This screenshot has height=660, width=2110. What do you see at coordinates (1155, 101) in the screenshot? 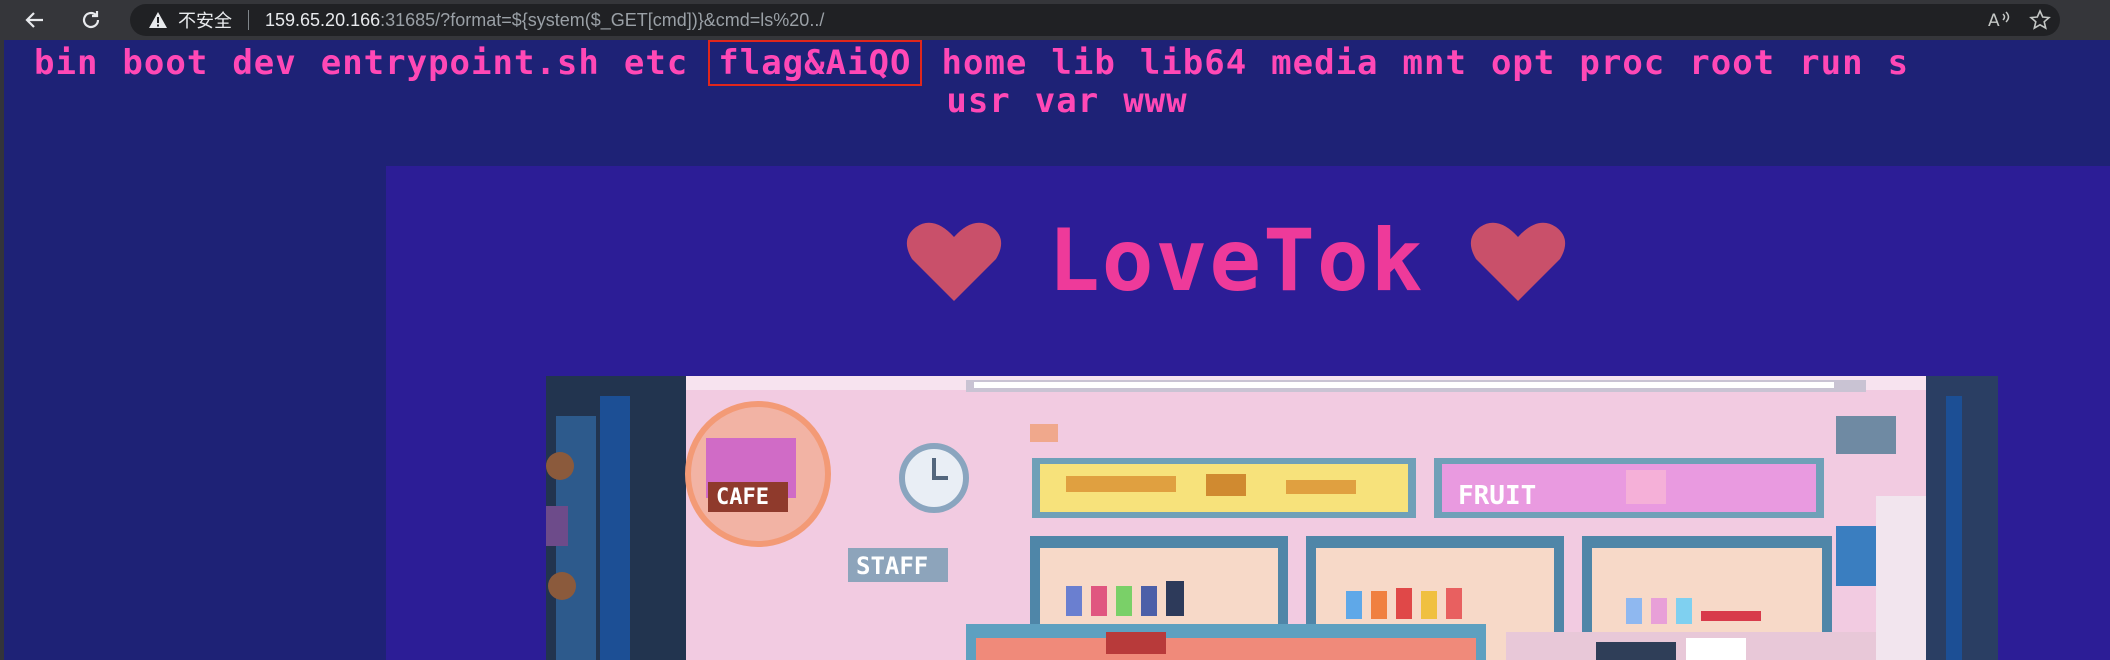
I see `directory-entry: www` at bounding box center [1155, 101].